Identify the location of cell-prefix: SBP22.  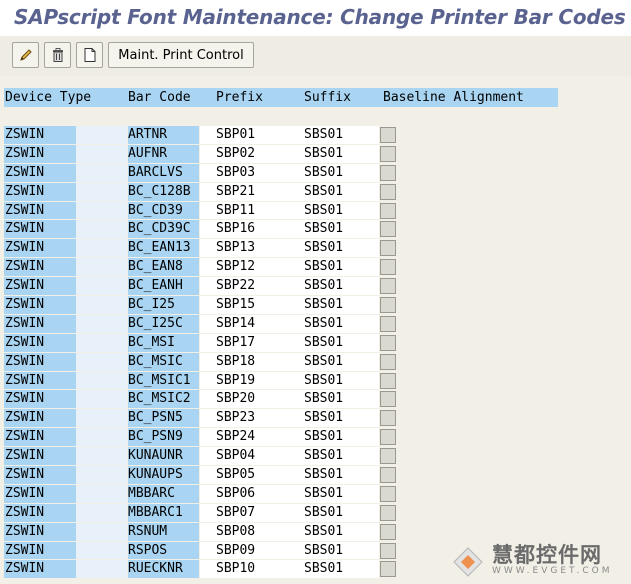
(244, 286).